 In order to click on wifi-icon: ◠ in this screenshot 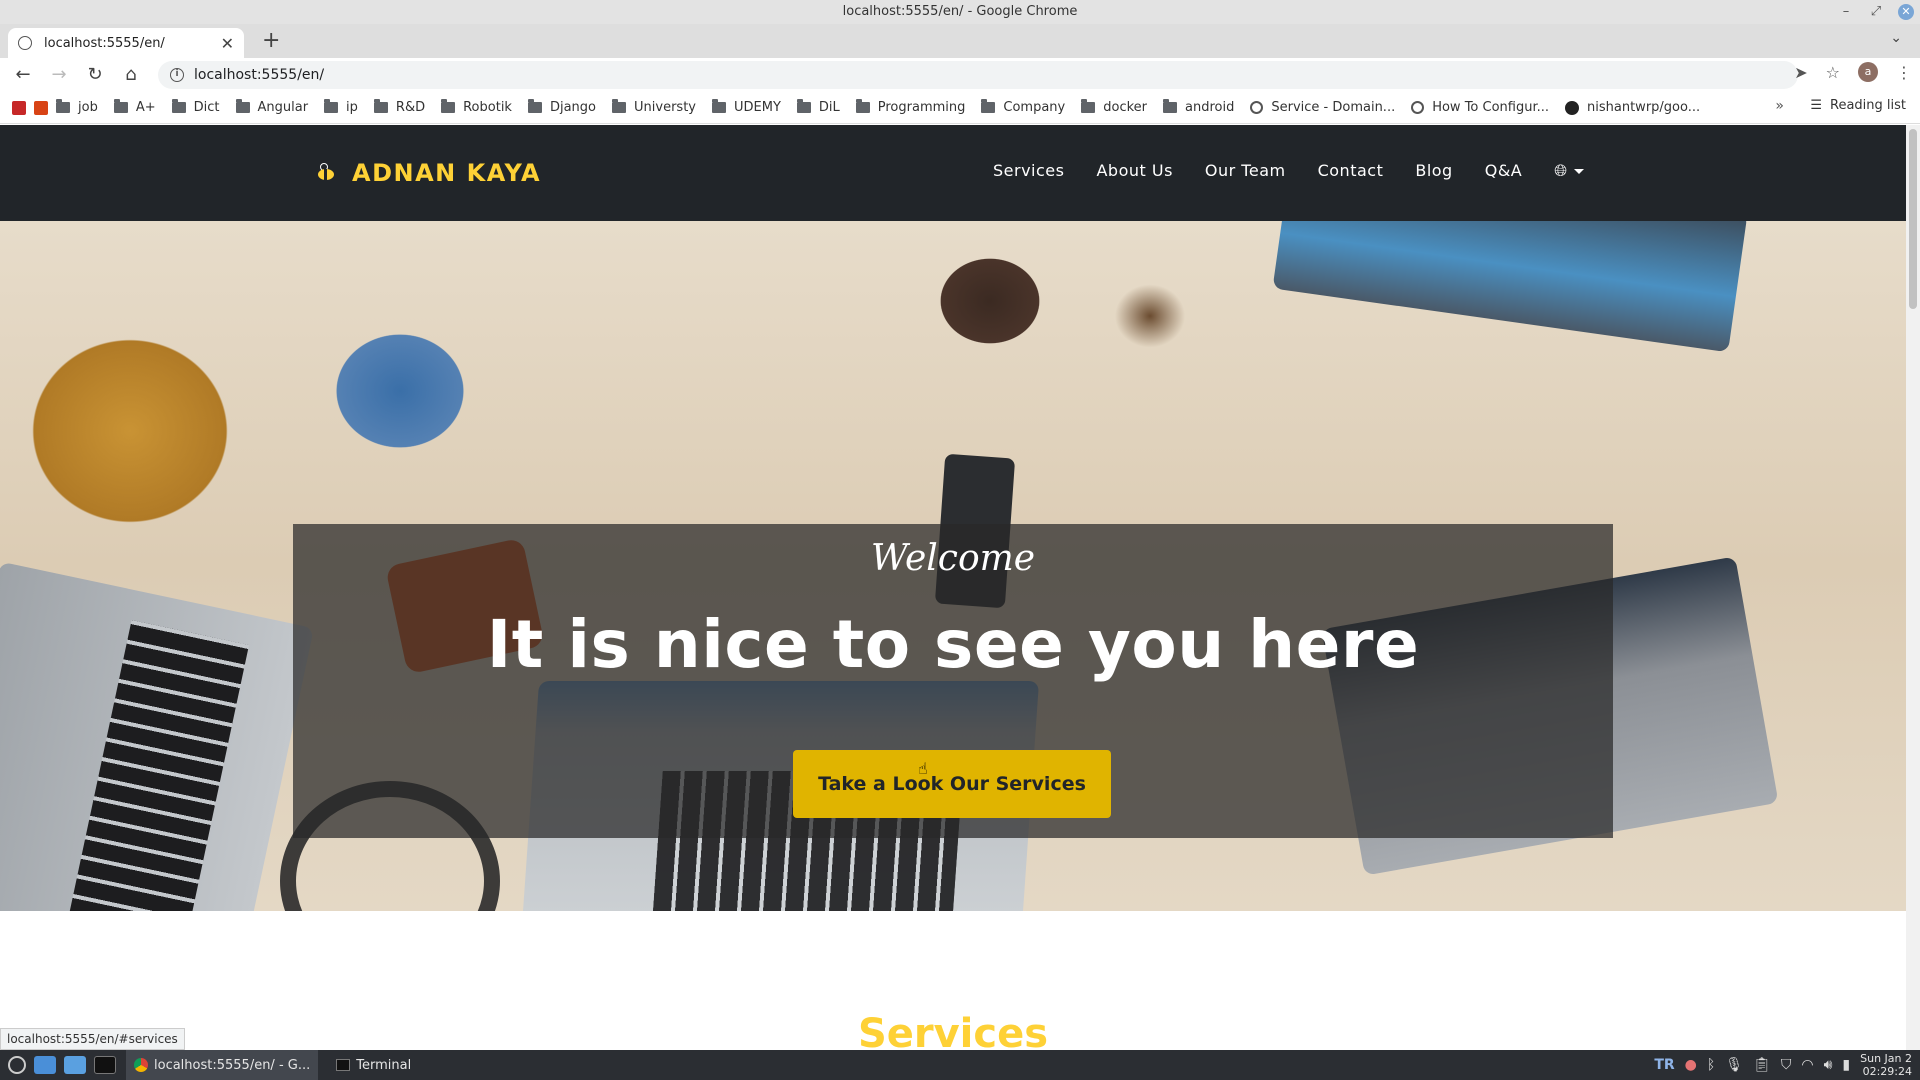, I will do `click(1807, 1065)`.